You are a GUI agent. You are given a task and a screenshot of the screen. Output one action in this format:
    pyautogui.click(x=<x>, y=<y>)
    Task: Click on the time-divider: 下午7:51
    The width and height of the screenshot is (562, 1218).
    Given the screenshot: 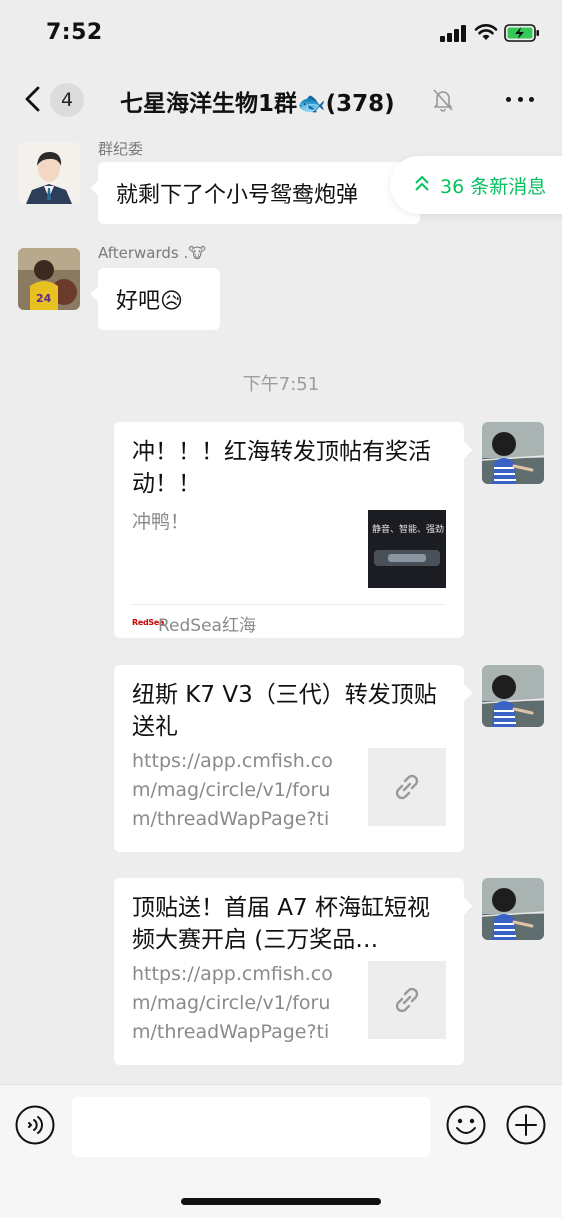 What is the action you would take?
    pyautogui.click(x=281, y=384)
    